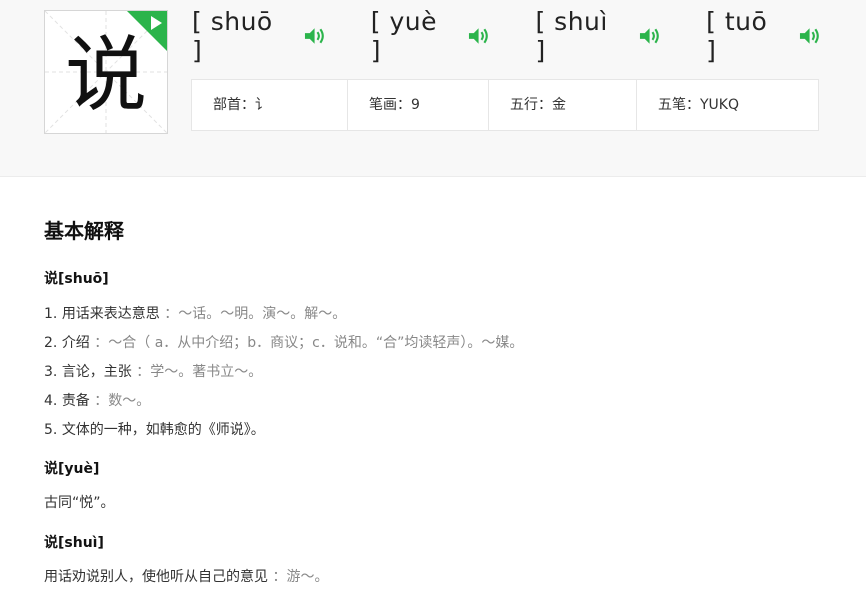  I want to click on pinyin-label: [ yuè ], so click(403, 36).